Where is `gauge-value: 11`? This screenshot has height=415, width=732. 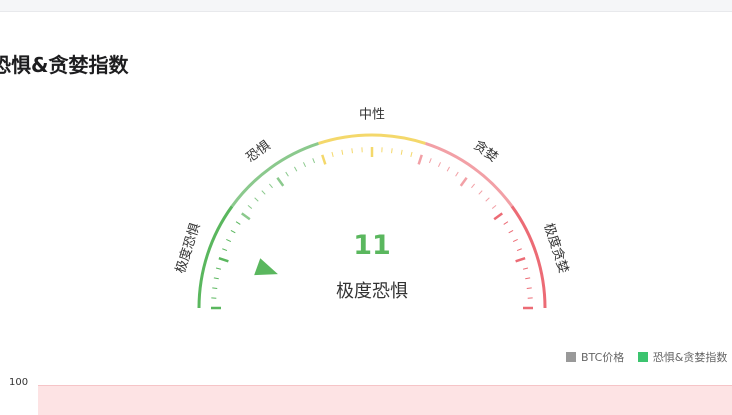
gauge-value: 11 is located at coordinates (372, 245).